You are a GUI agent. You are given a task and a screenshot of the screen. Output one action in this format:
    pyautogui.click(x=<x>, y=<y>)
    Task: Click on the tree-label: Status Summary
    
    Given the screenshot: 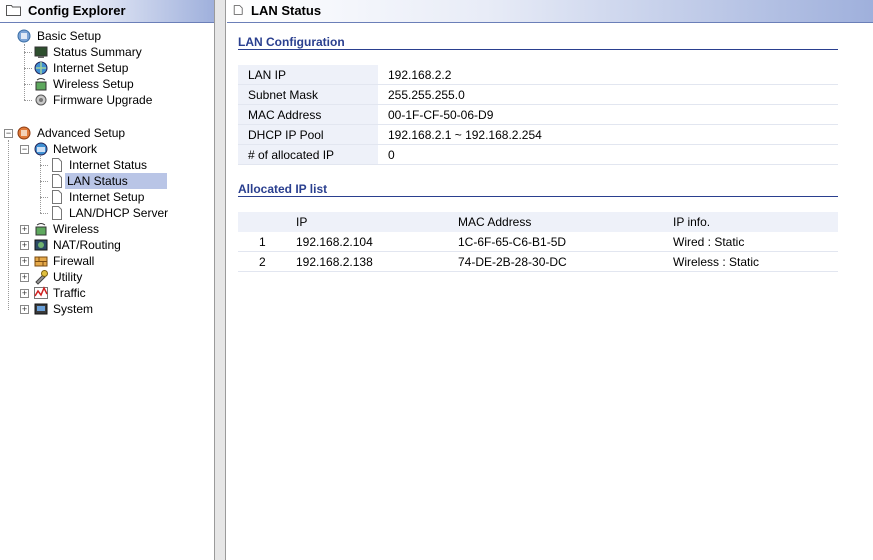 What is the action you would take?
    pyautogui.click(x=97, y=52)
    